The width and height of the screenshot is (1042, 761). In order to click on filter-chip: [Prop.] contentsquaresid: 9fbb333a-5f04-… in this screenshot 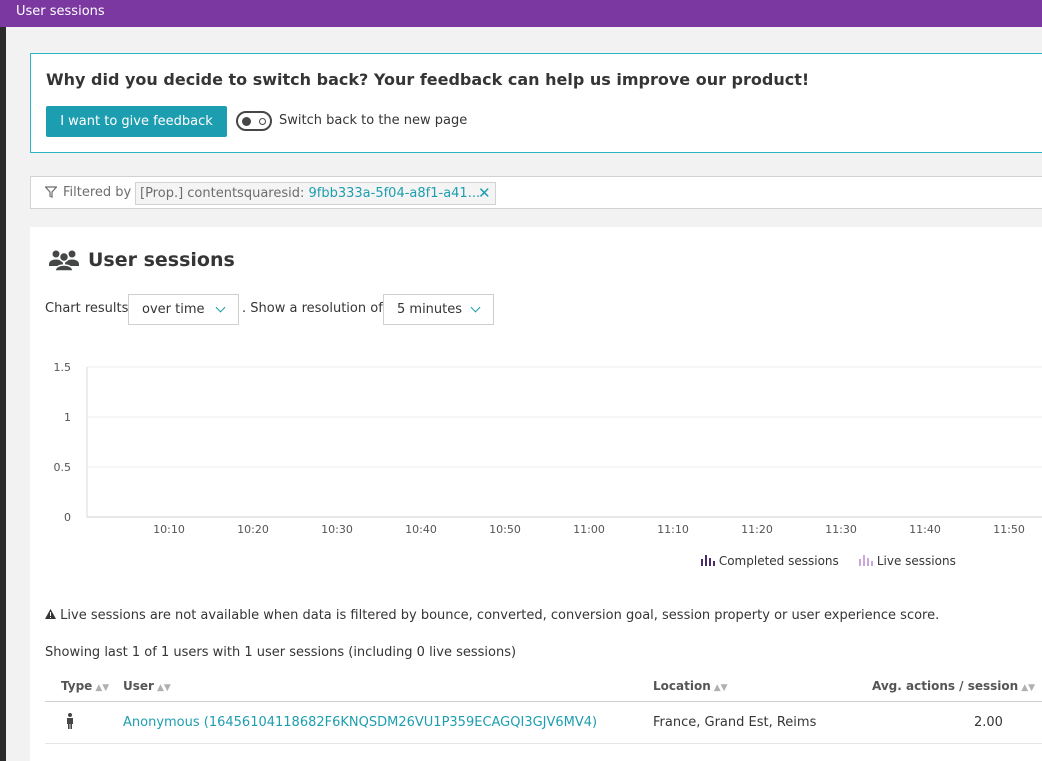, I will do `click(315, 193)`.